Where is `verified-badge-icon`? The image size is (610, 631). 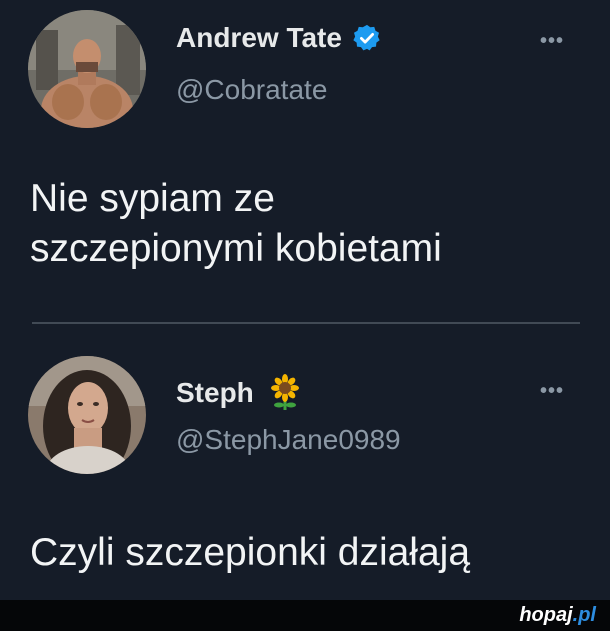
verified-badge-icon is located at coordinates (367, 38).